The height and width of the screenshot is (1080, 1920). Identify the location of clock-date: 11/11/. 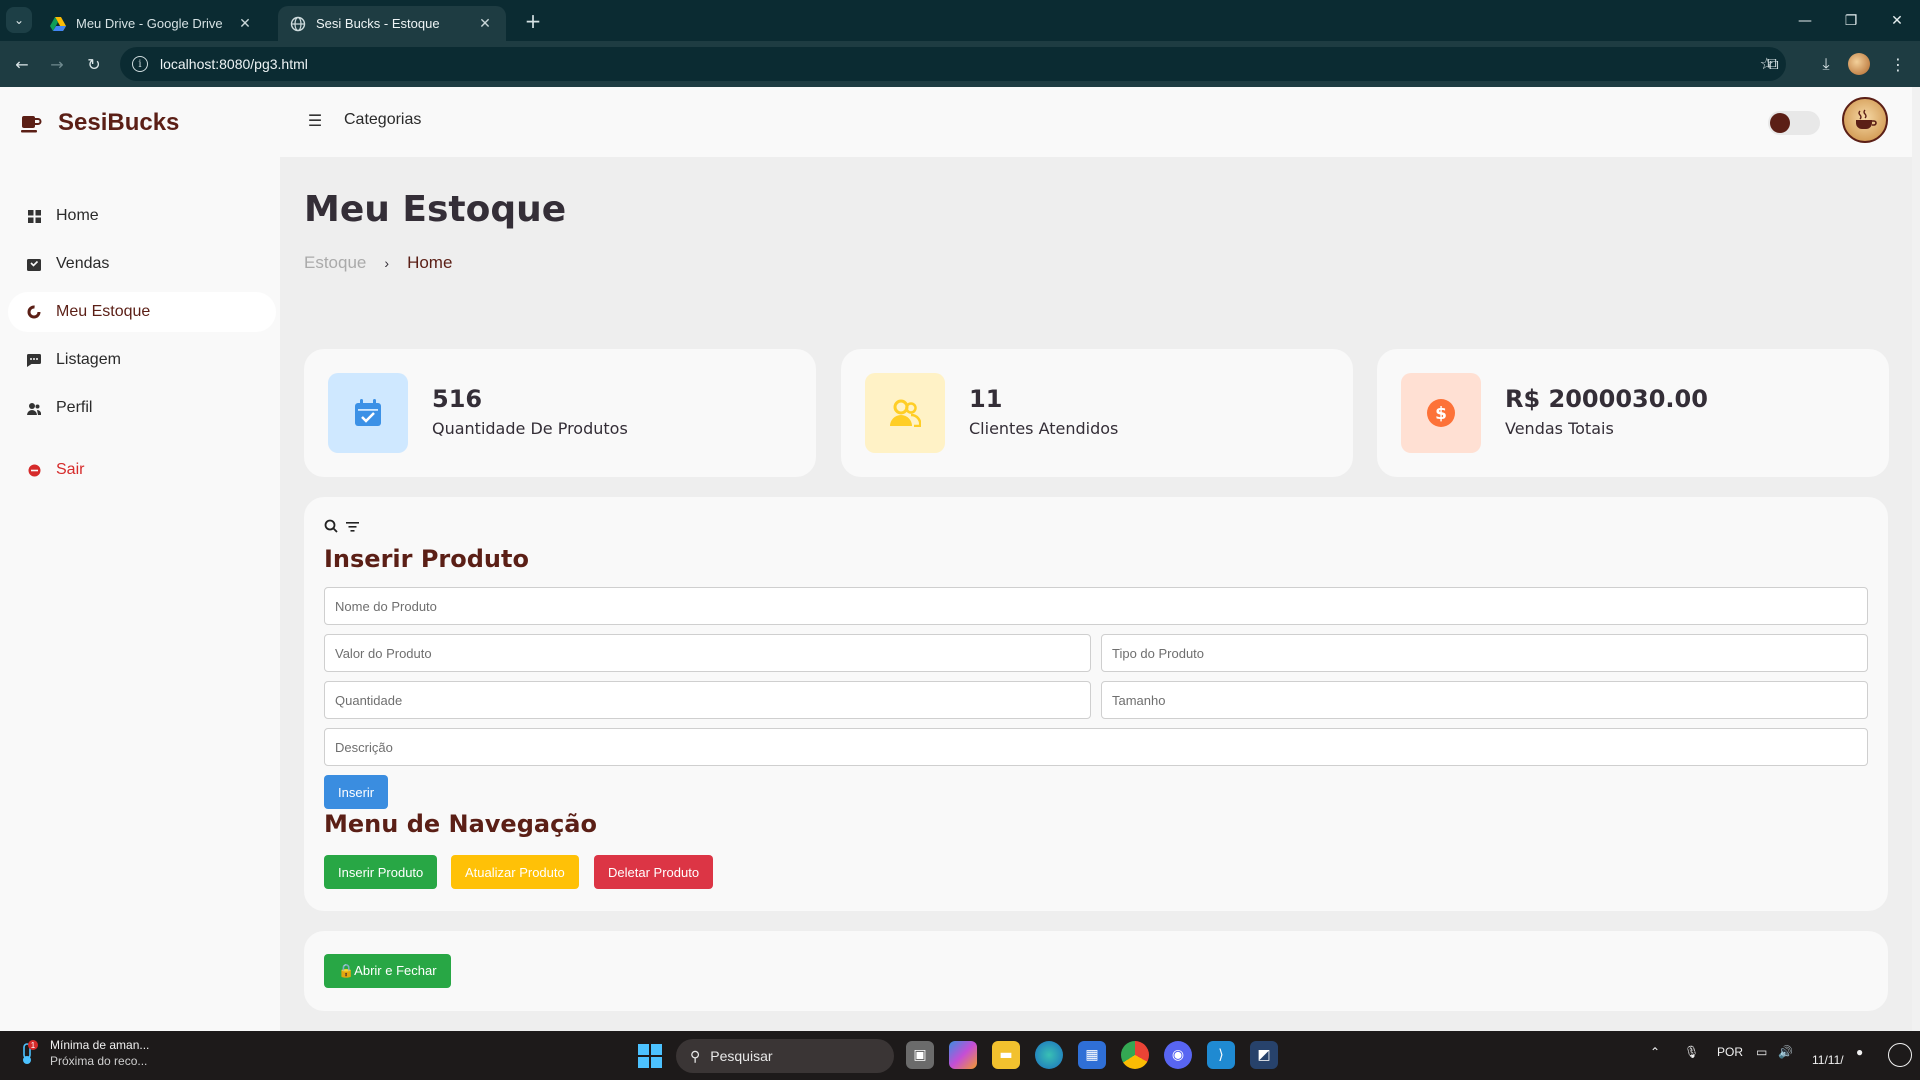
(1828, 1060).